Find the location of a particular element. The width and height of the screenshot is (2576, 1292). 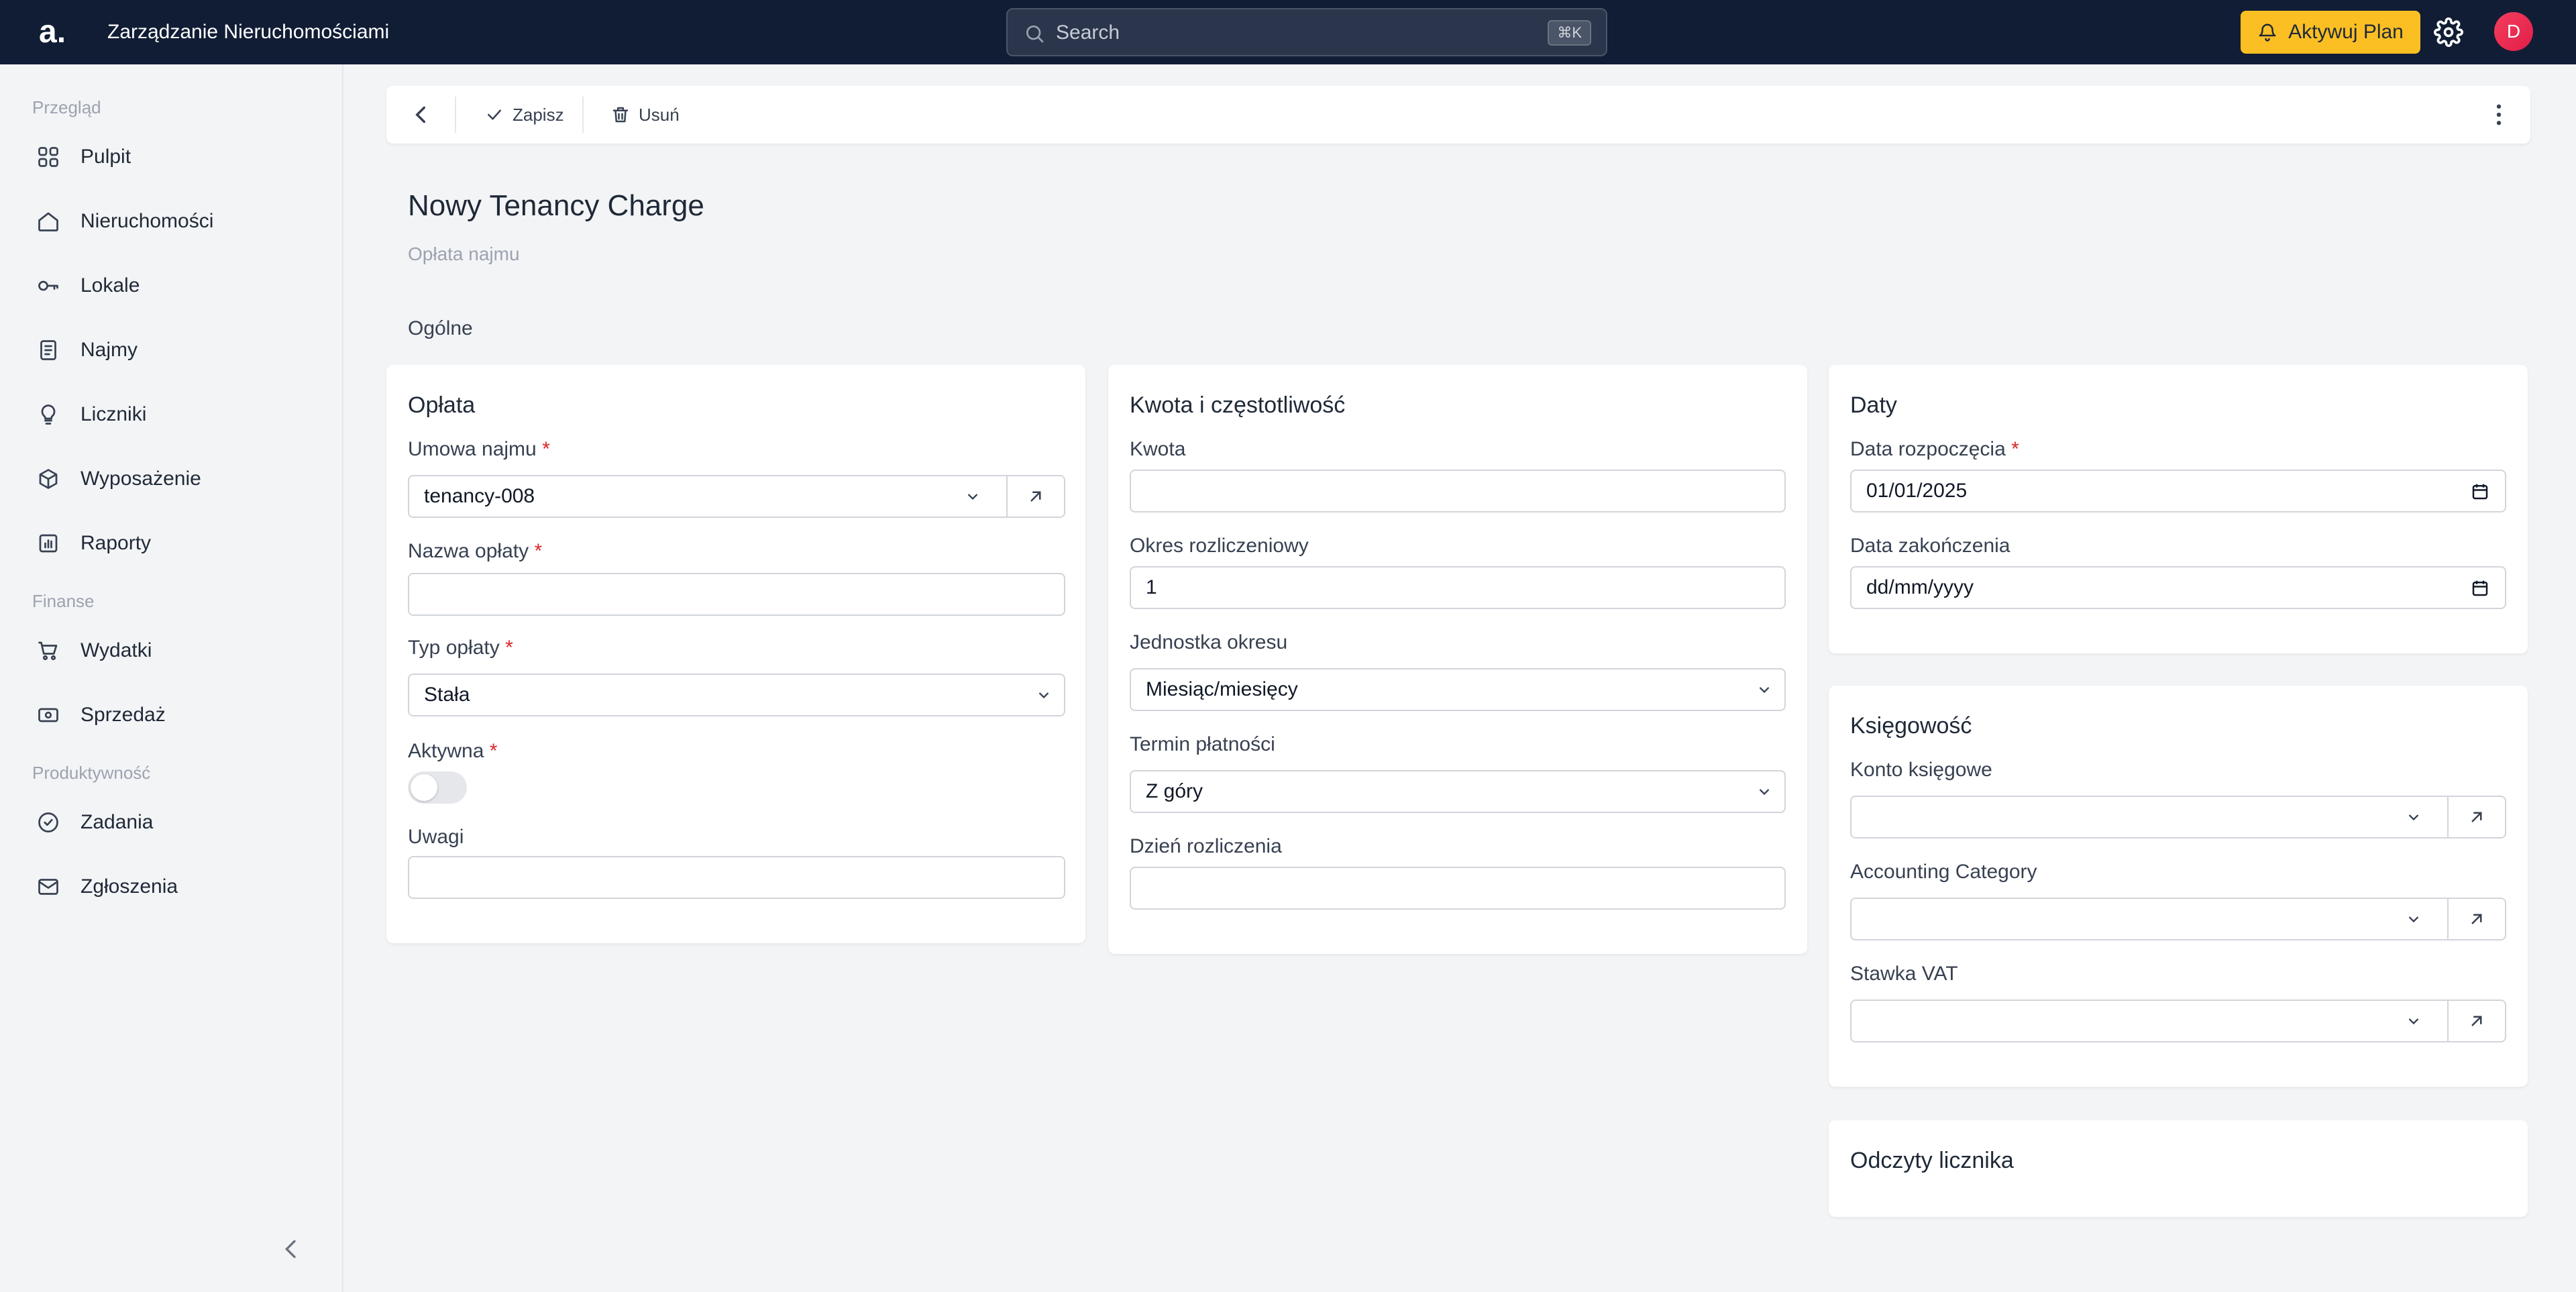

mail-icon is located at coordinates (48, 887).